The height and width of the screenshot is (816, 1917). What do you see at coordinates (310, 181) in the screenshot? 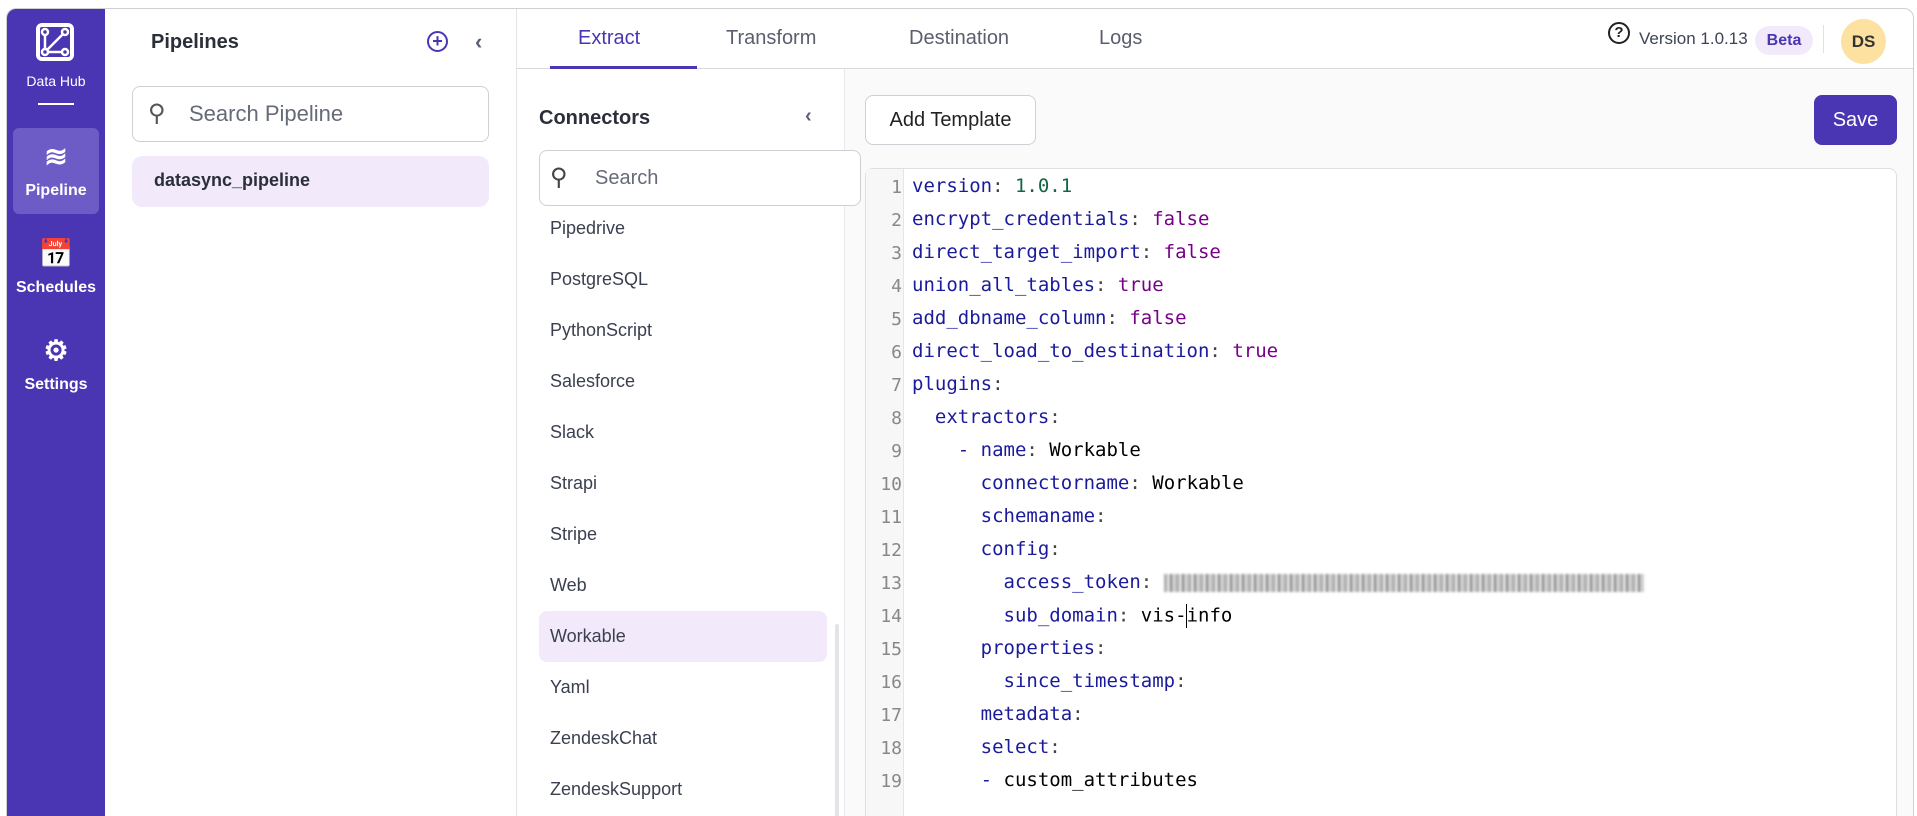
I see `pipeline-item: datasync_pipeline` at bounding box center [310, 181].